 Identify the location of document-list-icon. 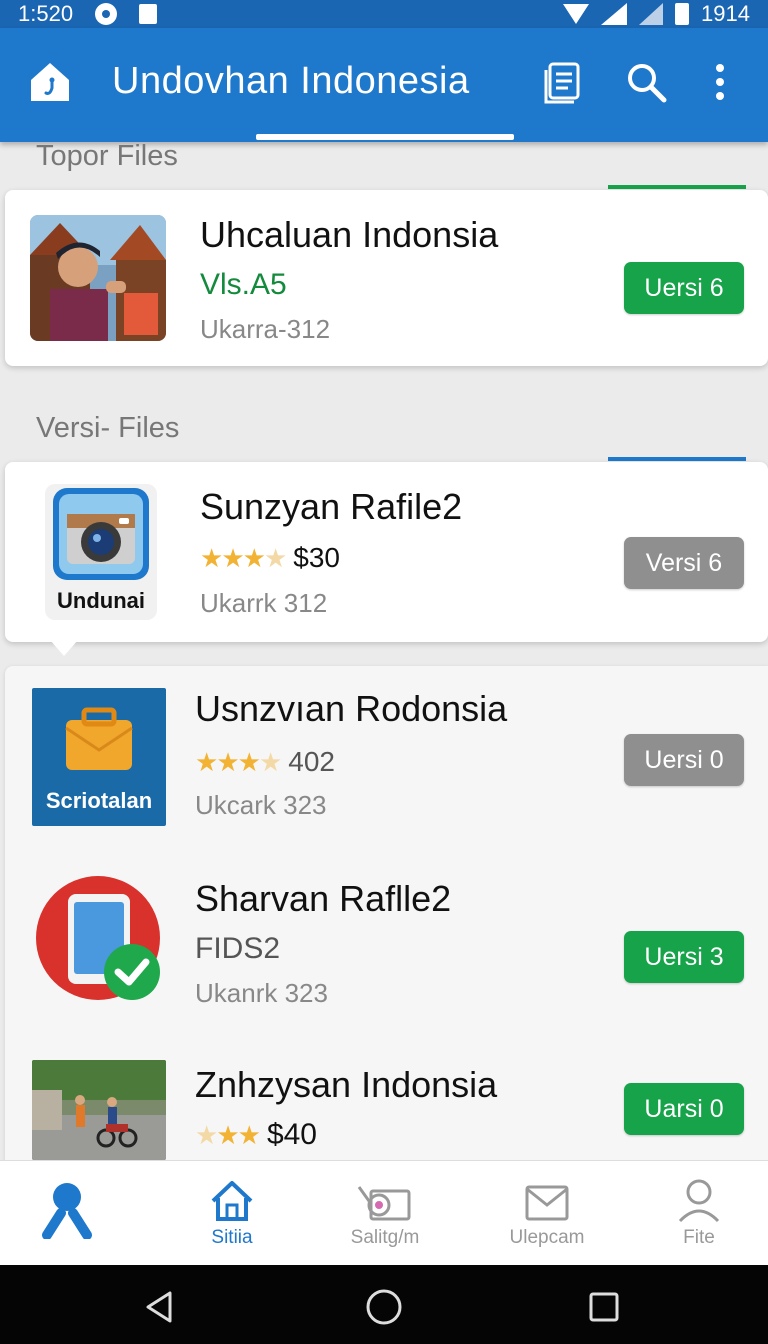
(564, 82).